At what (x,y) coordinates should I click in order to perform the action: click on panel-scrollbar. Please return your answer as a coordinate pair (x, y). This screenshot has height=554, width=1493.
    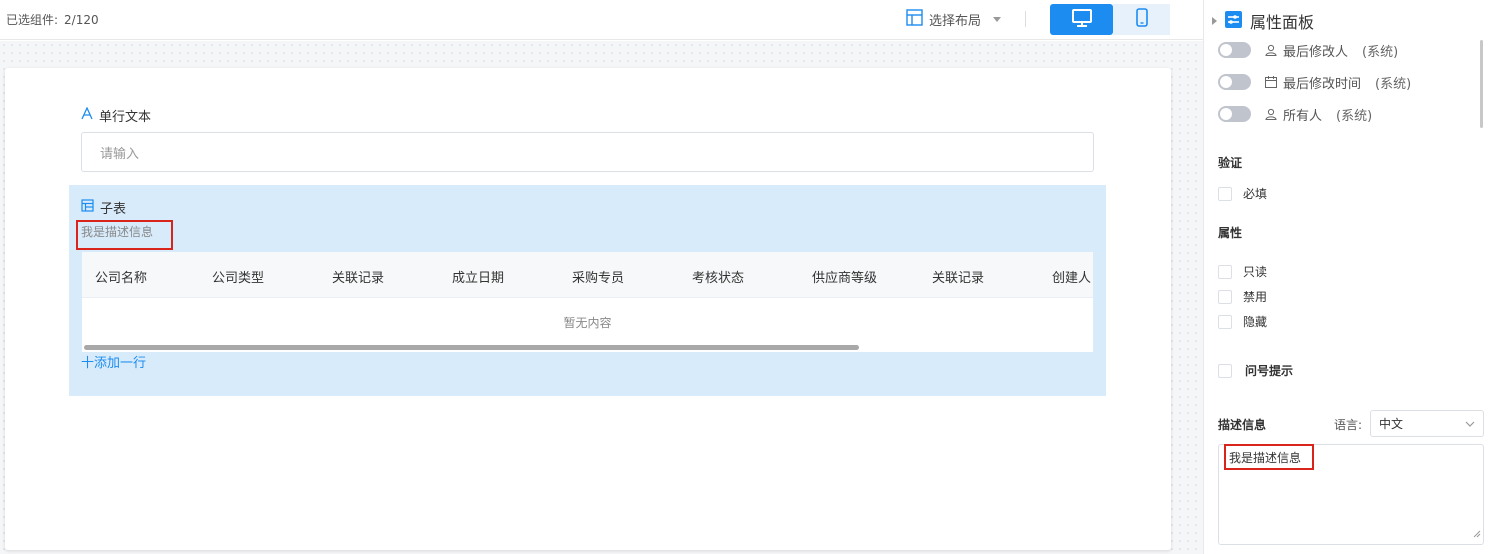
    Looking at the image, I should click on (1481, 84).